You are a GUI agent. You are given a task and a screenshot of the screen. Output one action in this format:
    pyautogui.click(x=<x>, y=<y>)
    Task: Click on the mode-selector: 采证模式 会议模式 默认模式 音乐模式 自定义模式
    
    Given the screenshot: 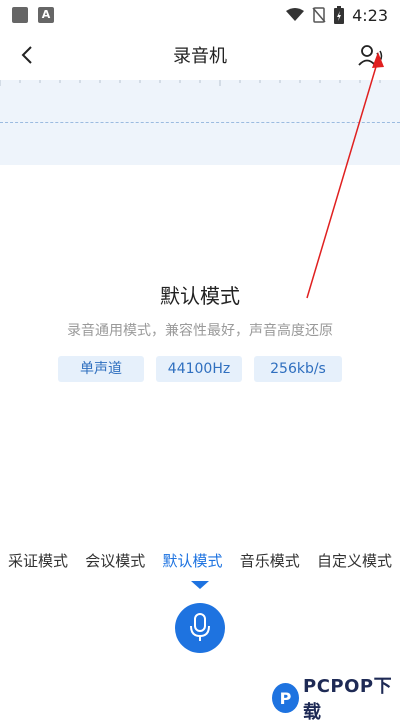 What is the action you would take?
    pyautogui.click(x=200, y=560)
    